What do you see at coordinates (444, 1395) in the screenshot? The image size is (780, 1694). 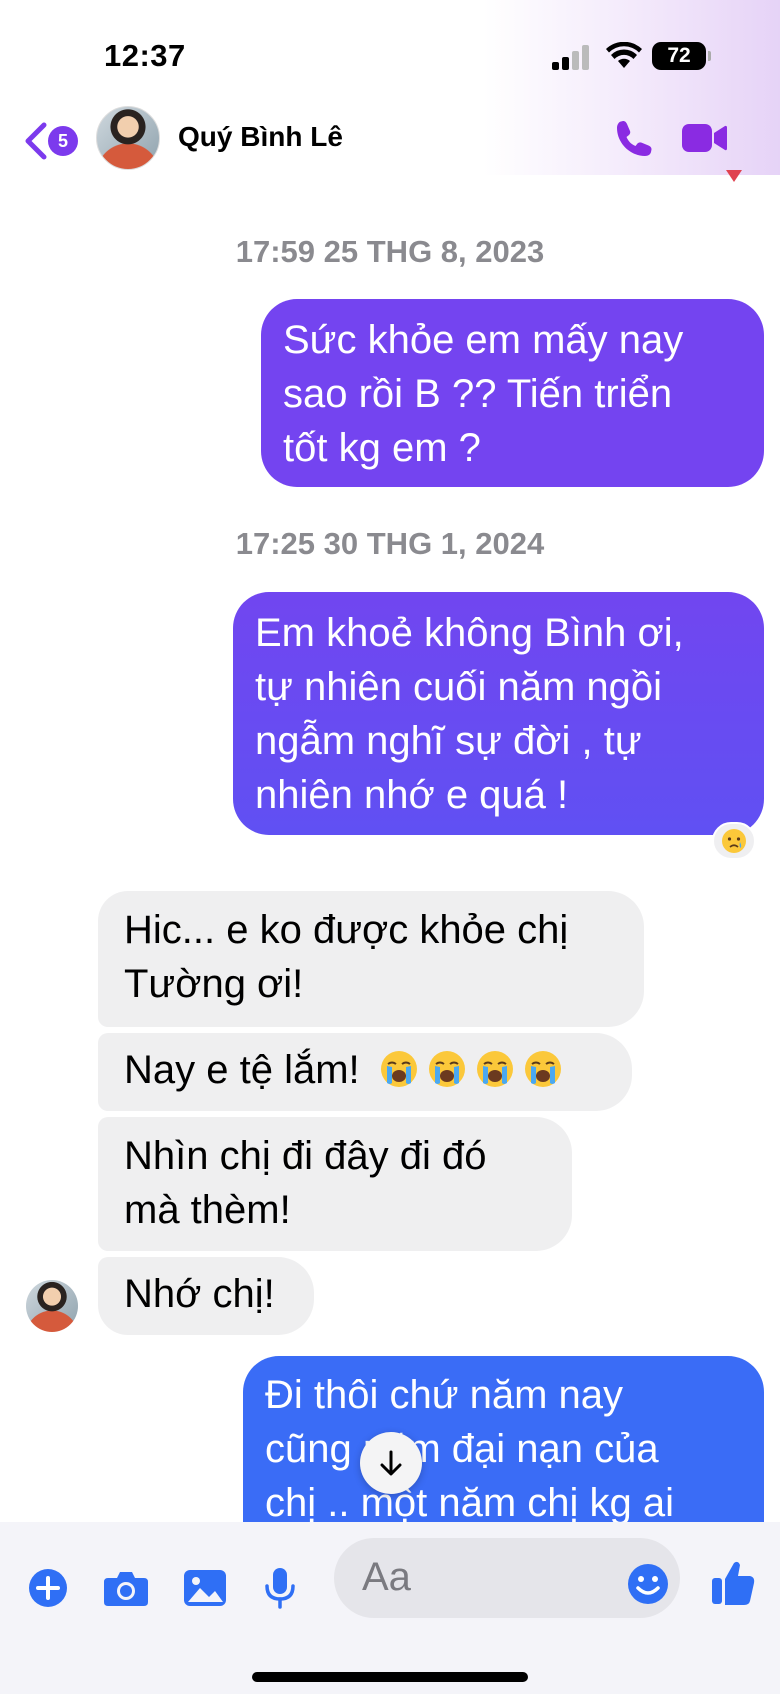 I see `message-line: Đi thôi chứ năm nay` at bounding box center [444, 1395].